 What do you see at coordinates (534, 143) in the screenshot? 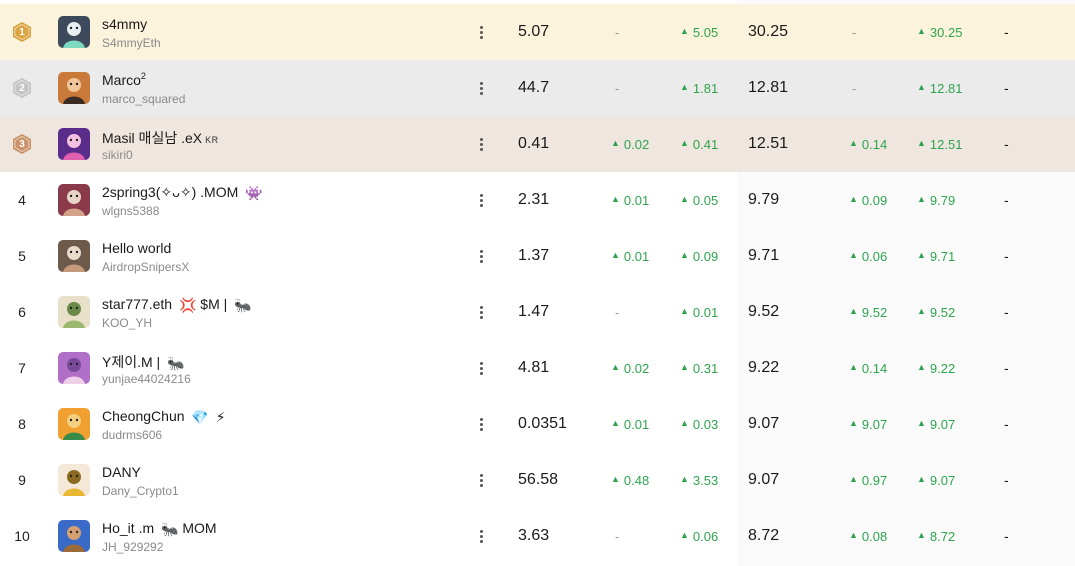
I see `value-primary: 0.41` at bounding box center [534, 143].